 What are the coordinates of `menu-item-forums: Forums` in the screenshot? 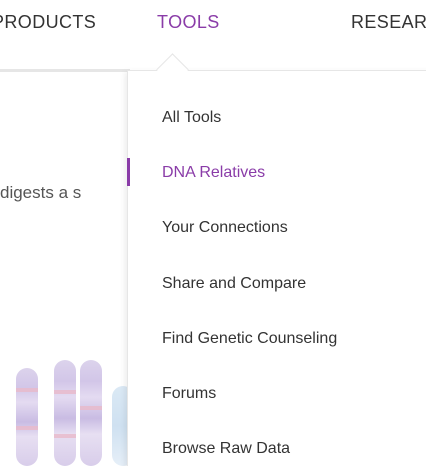 It's located at (189, 394).